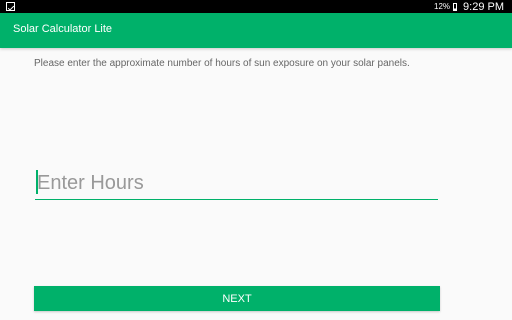  I want to click on status-time: 9:29 PM, so click(483, 6).